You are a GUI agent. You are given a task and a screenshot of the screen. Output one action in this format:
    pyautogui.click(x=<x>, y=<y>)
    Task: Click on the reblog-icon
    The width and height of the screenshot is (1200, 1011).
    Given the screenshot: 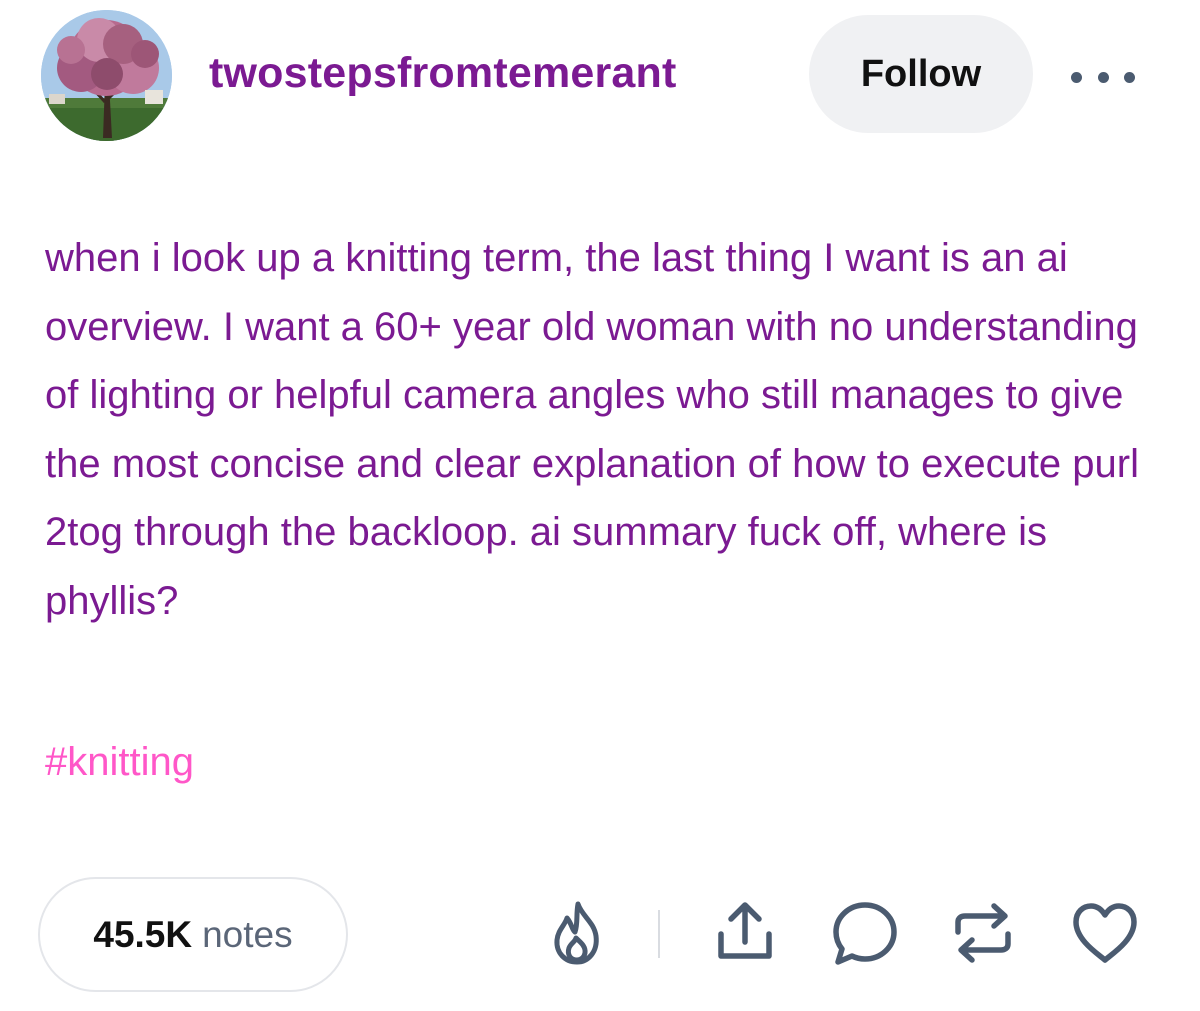 What is the action you would take?
    pyautogui.click(x=983, y=933)
    